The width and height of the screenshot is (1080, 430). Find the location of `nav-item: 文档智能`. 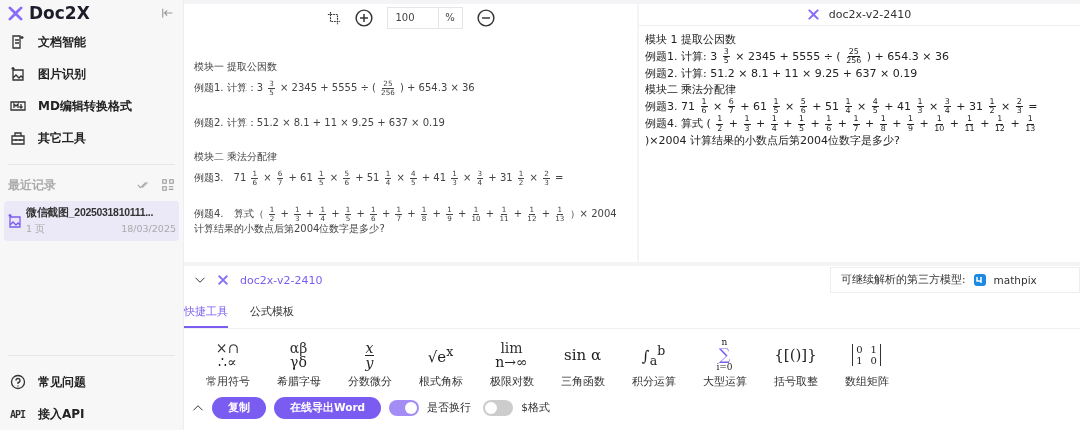

nav-item: 文档智能 is located at coordinates (91, 42).